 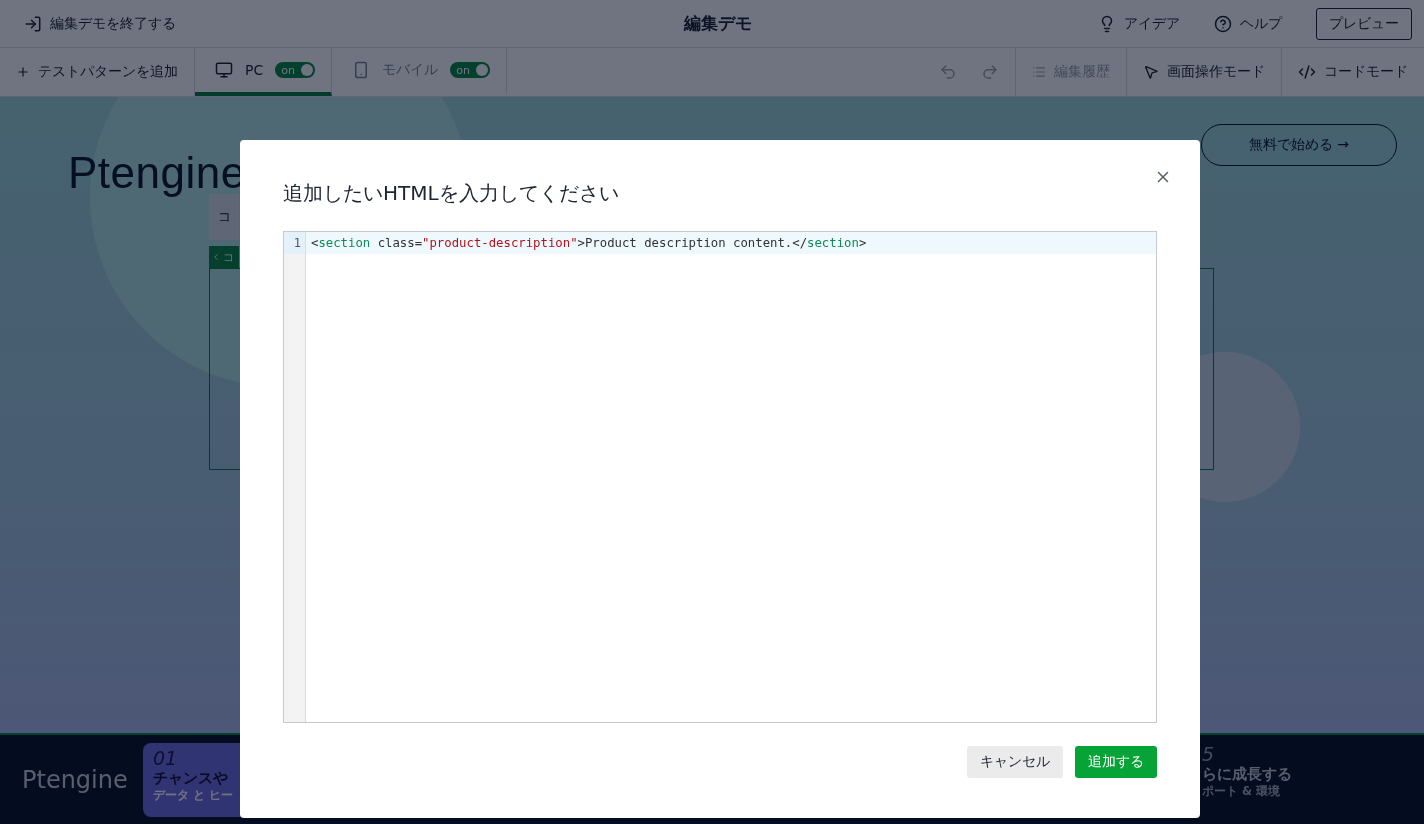 I want to click on window-title: 編集デモ, so click(x=717, y=23).